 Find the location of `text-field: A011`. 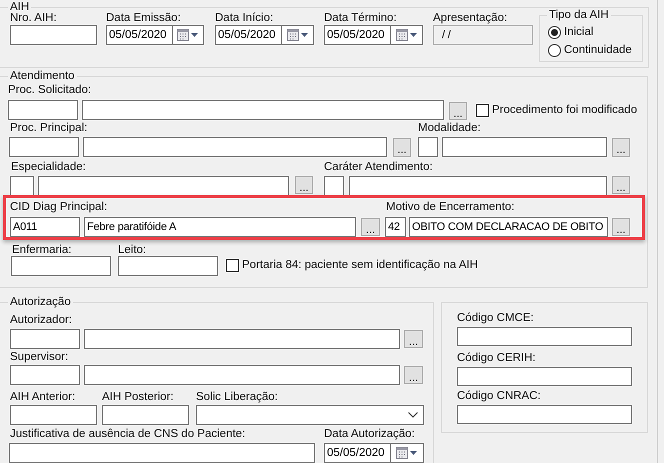

text-field: A011 is located at coordinates (45, 227).